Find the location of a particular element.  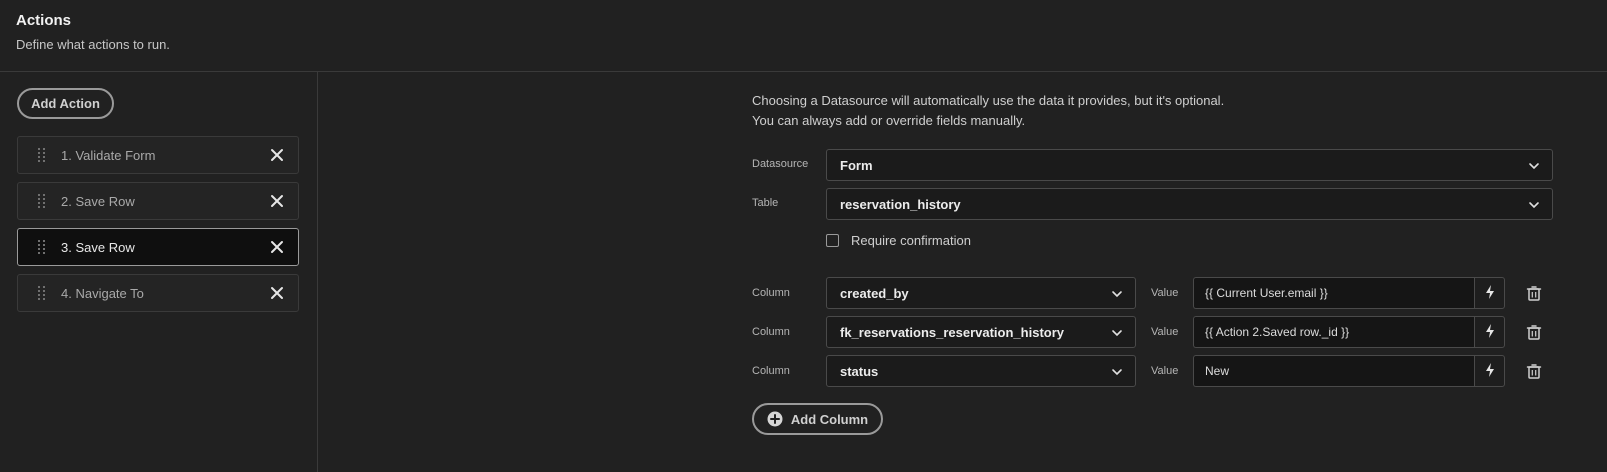

action-item-label: 3. Save Row is located at coordinates (98, 247).